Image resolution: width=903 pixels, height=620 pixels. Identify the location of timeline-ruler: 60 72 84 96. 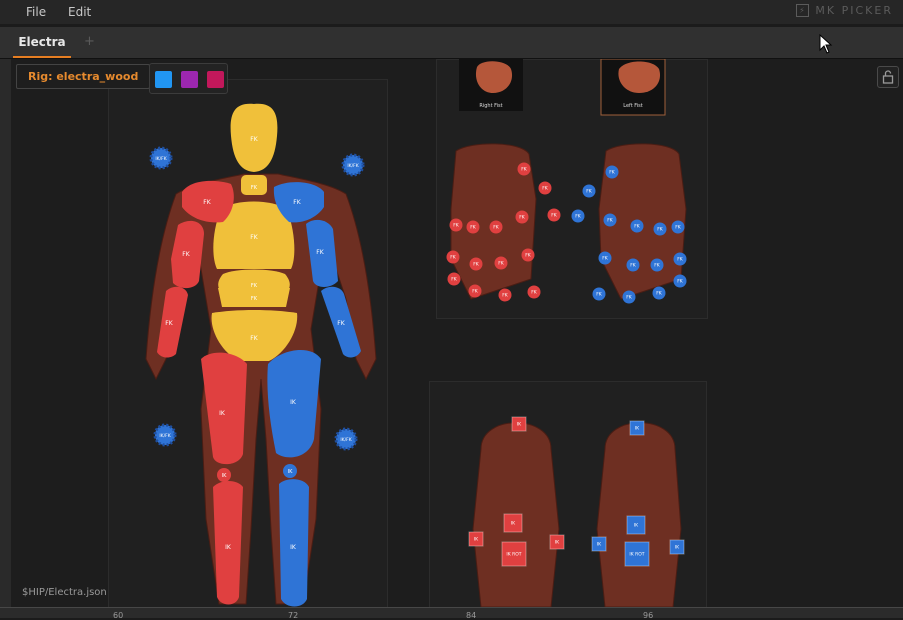
(451, 613).